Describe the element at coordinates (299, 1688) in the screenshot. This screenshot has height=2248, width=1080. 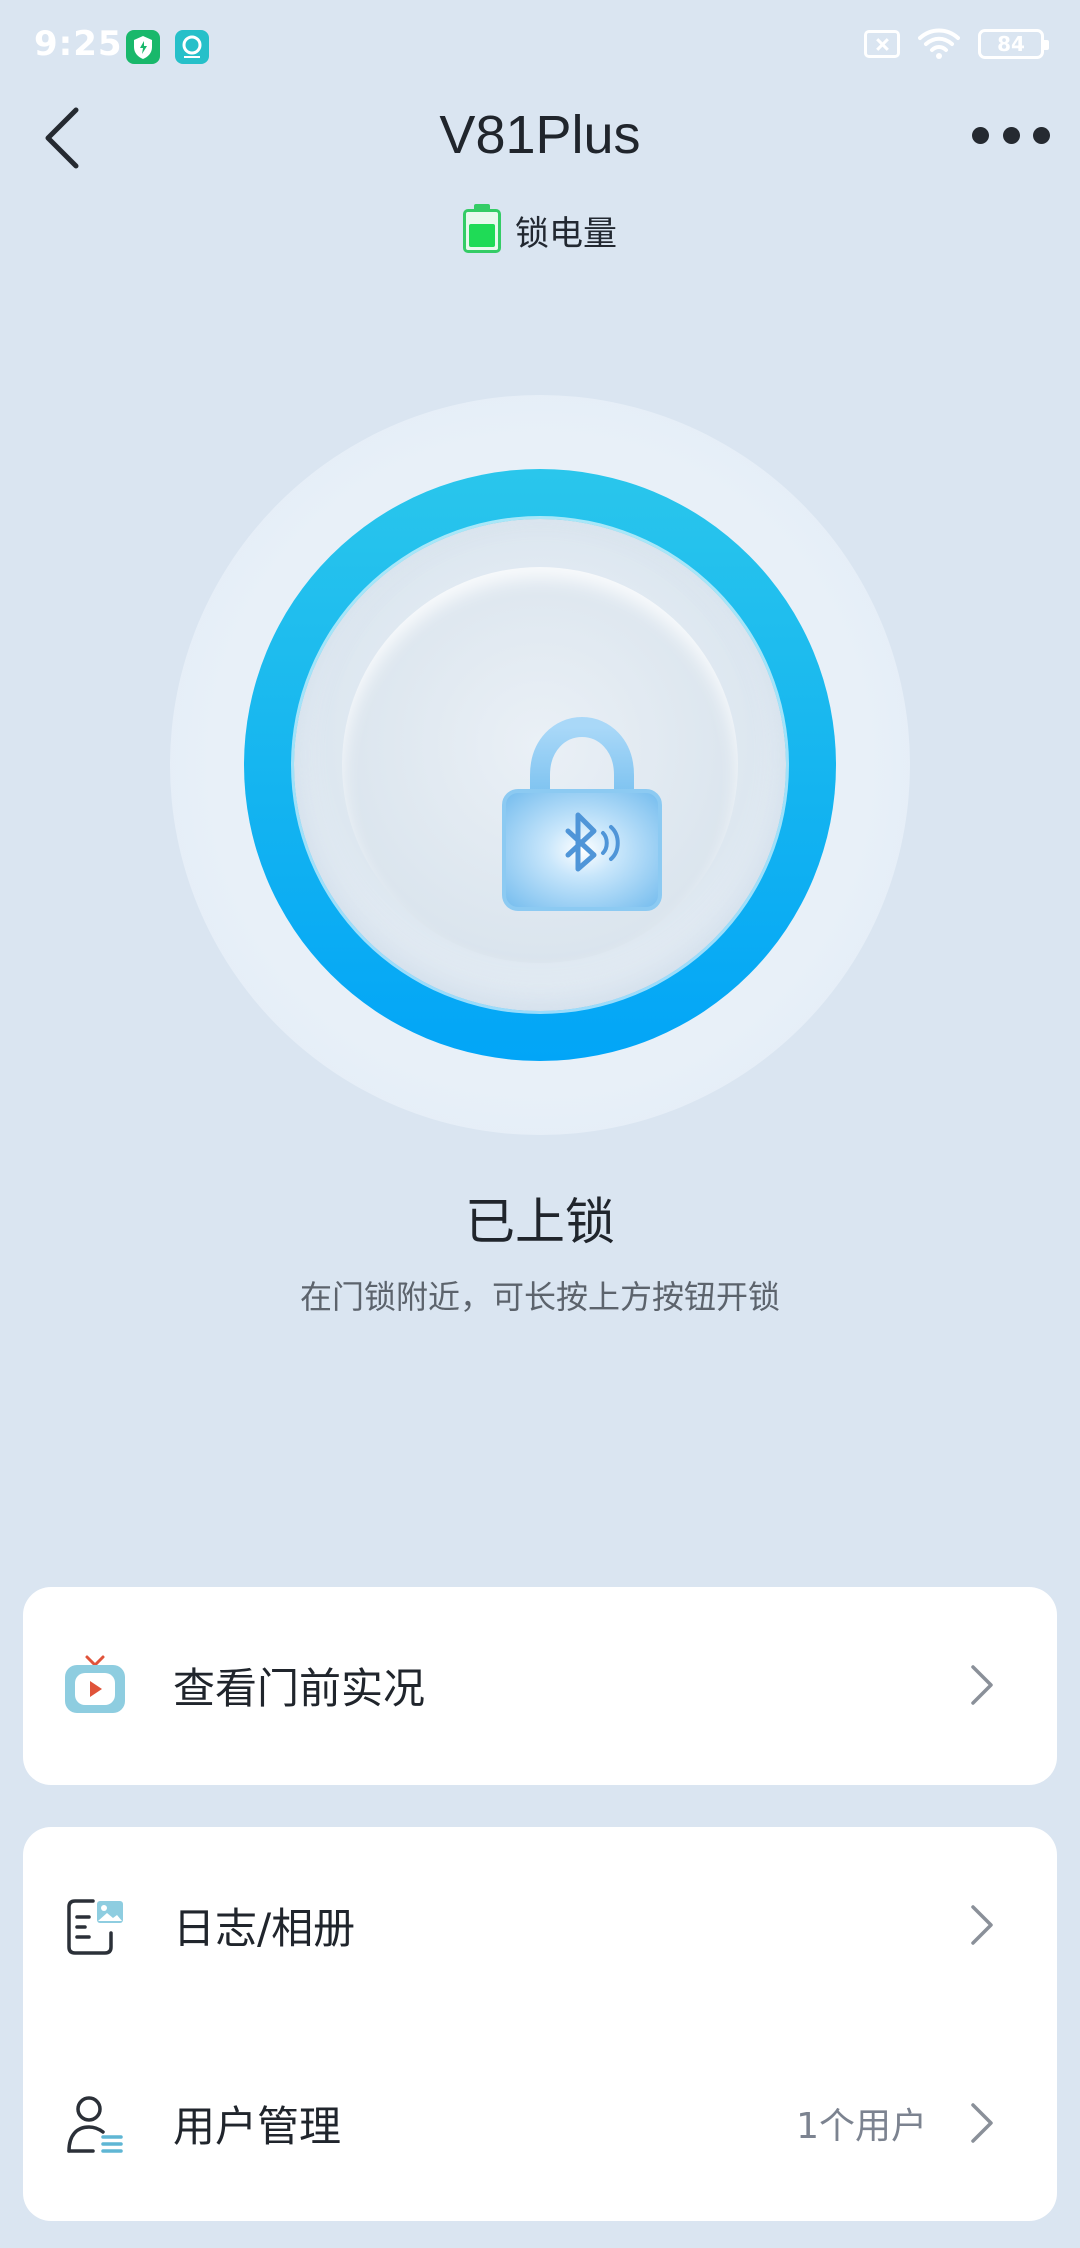
I see `live-view-label: 查看门前实况` at that location.